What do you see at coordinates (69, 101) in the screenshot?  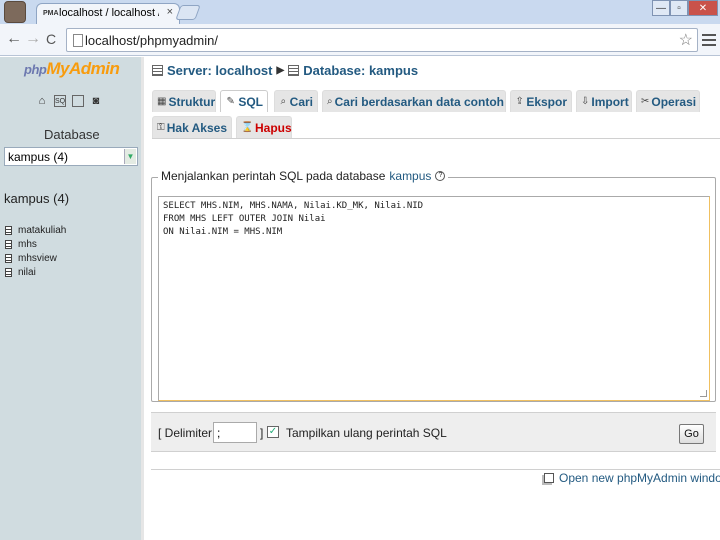 I see `navigation-icons: ⌂ SQ ◙` at bounding box center [69, 101].